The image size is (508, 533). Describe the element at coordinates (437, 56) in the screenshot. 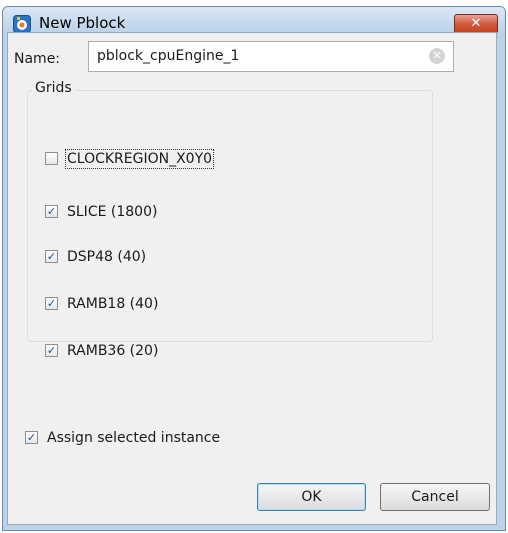

I see `clear-icon: ✕` at that location.